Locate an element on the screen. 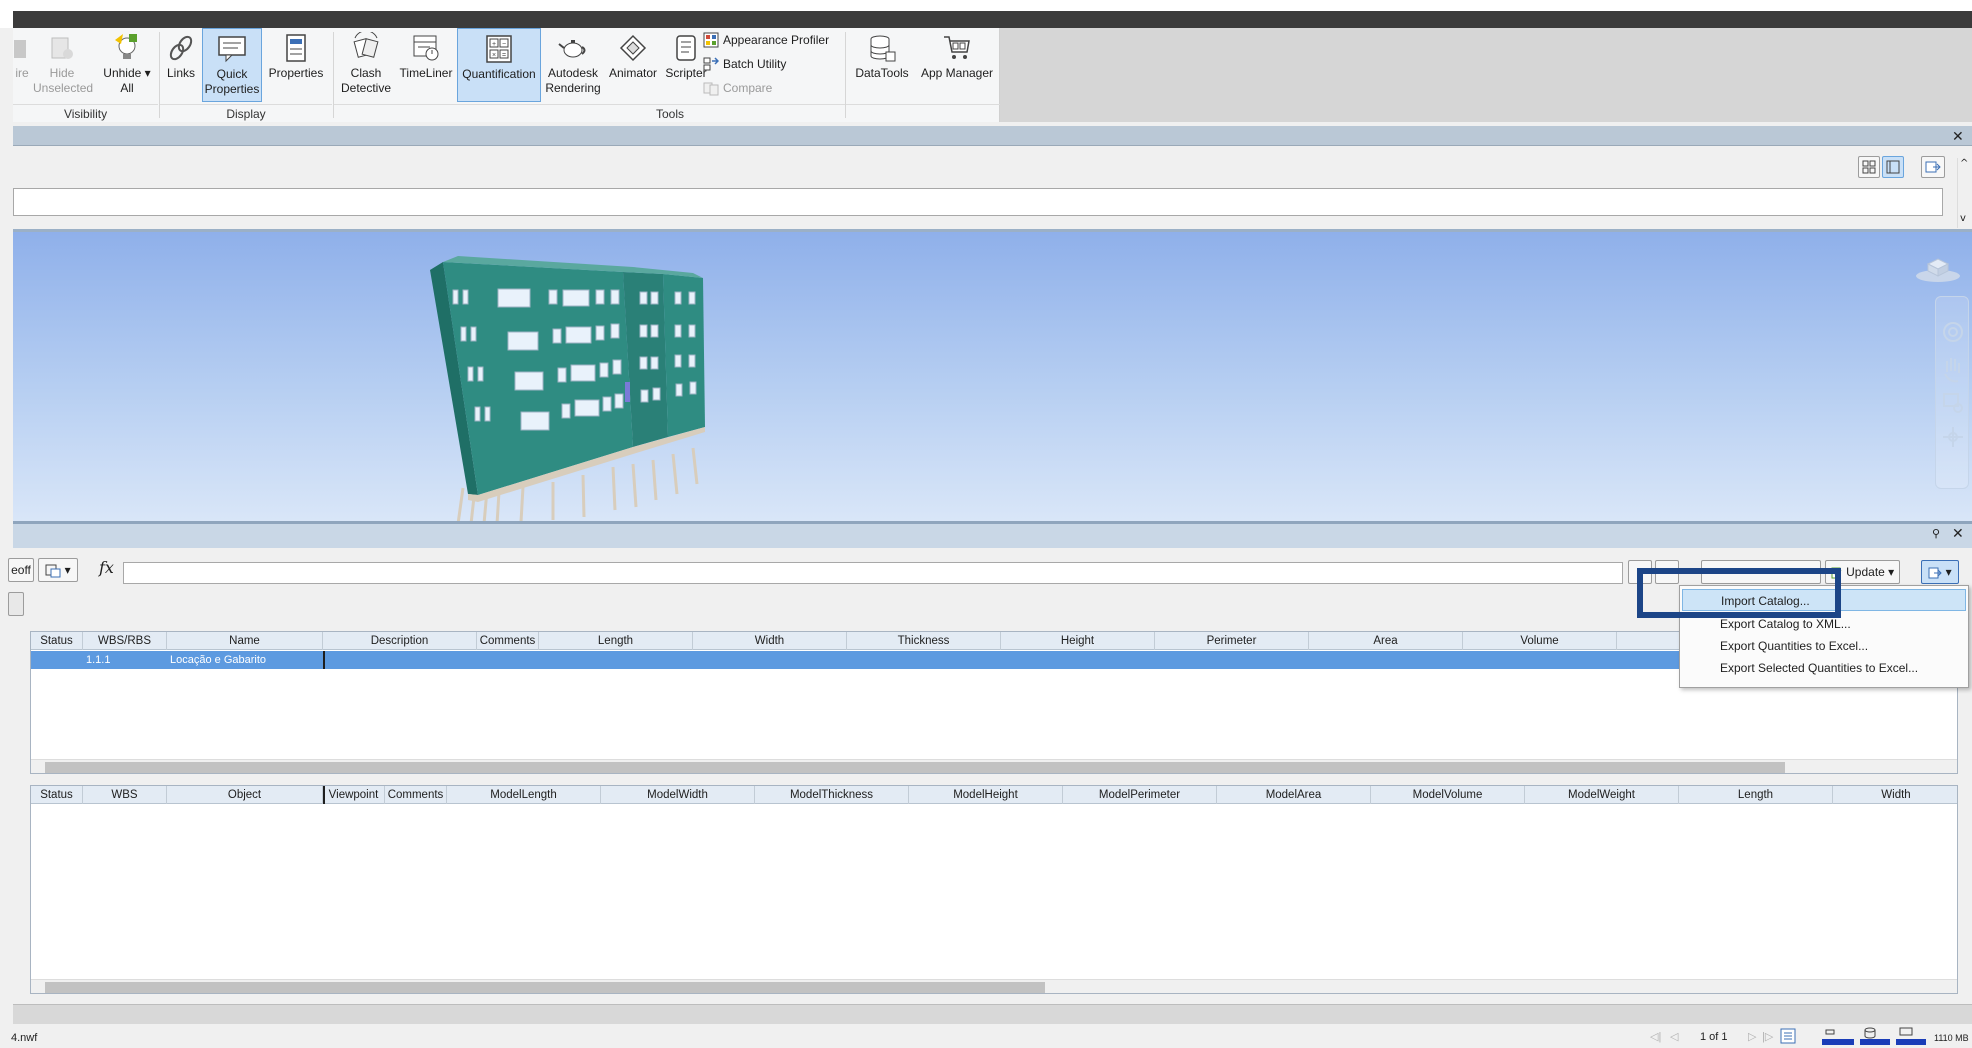 This screenshot has width=1972, height=1048. items-grid-hscrollbar is located at coordinates (994, 766).